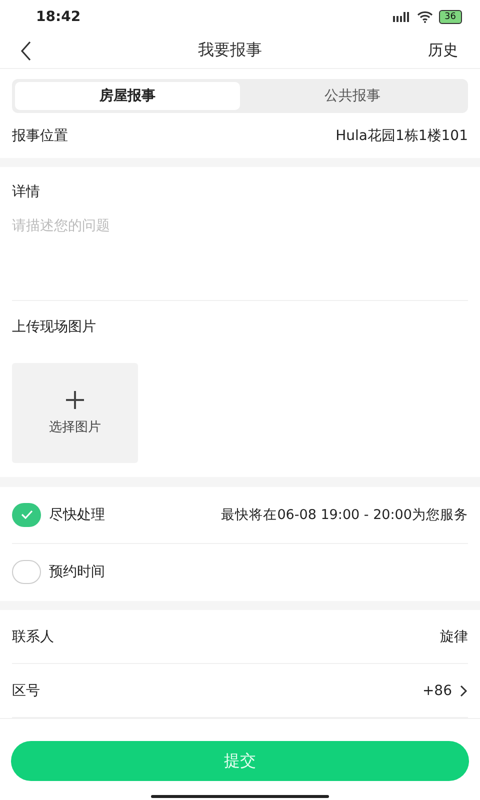 The width and height of the screenshot is (480, 800). I want to click on tab: 公共报事, so click(352, 96).